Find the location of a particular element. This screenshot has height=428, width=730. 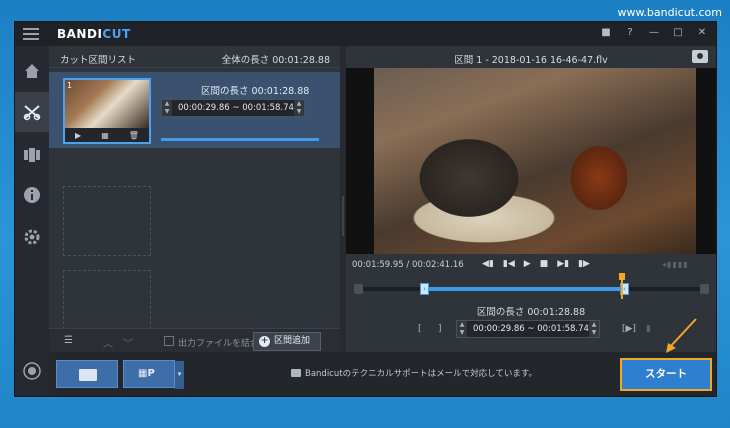

chevron-down-icon: ﹀ is located at coordinates (128, 342).